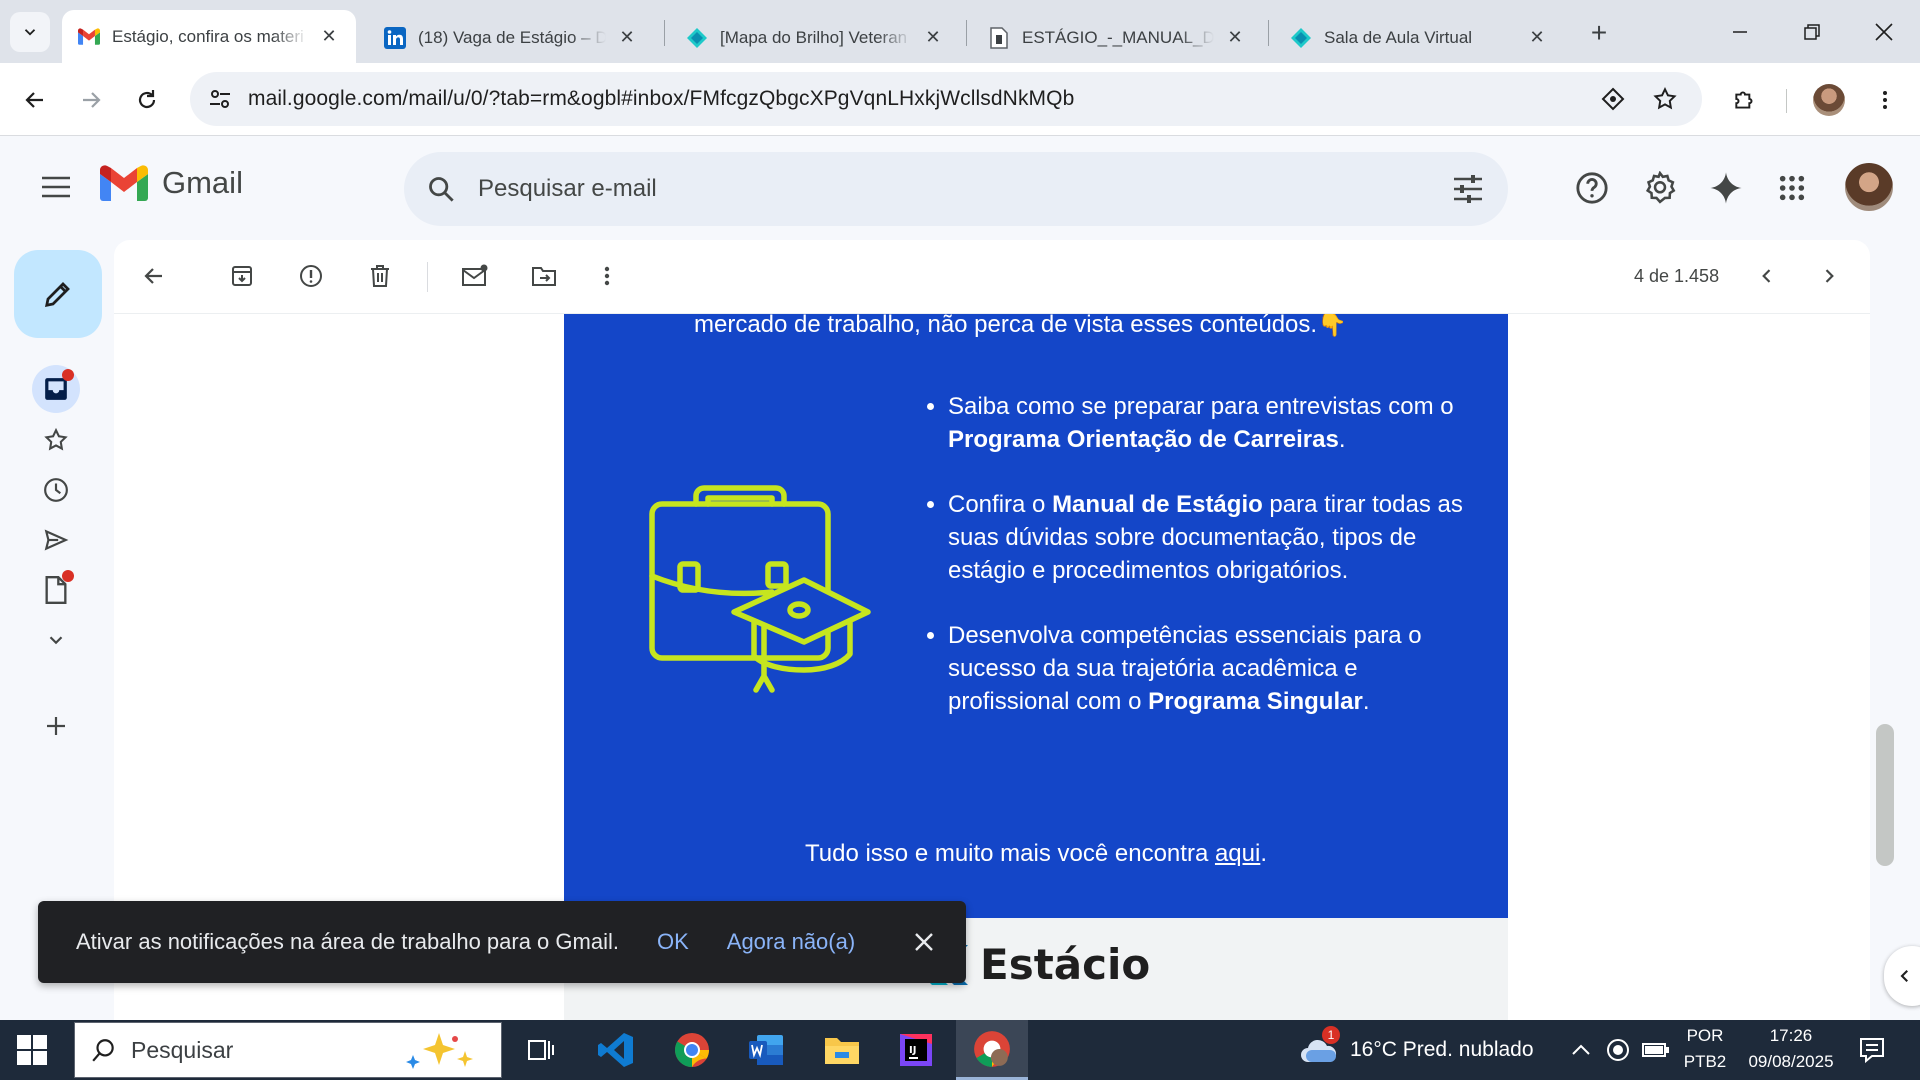 The image size is (1920, 1080). I want to click on profile-button, so click(1829, 100).